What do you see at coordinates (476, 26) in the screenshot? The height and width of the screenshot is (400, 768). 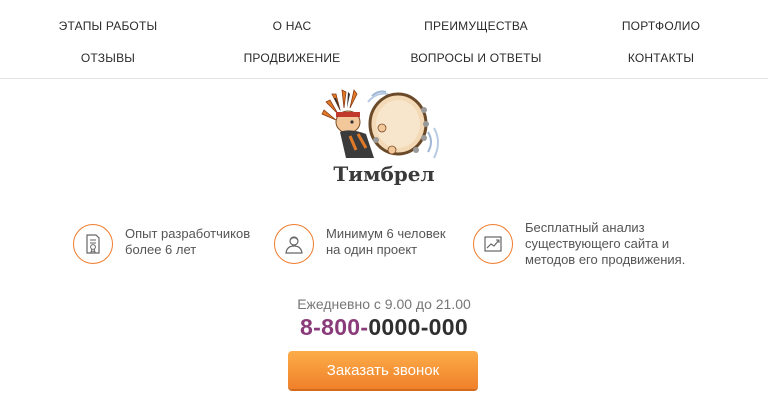 I see `nav-link-advantages: ПРЕИМУЩЕСТВА` at bounding box center [476, 26].